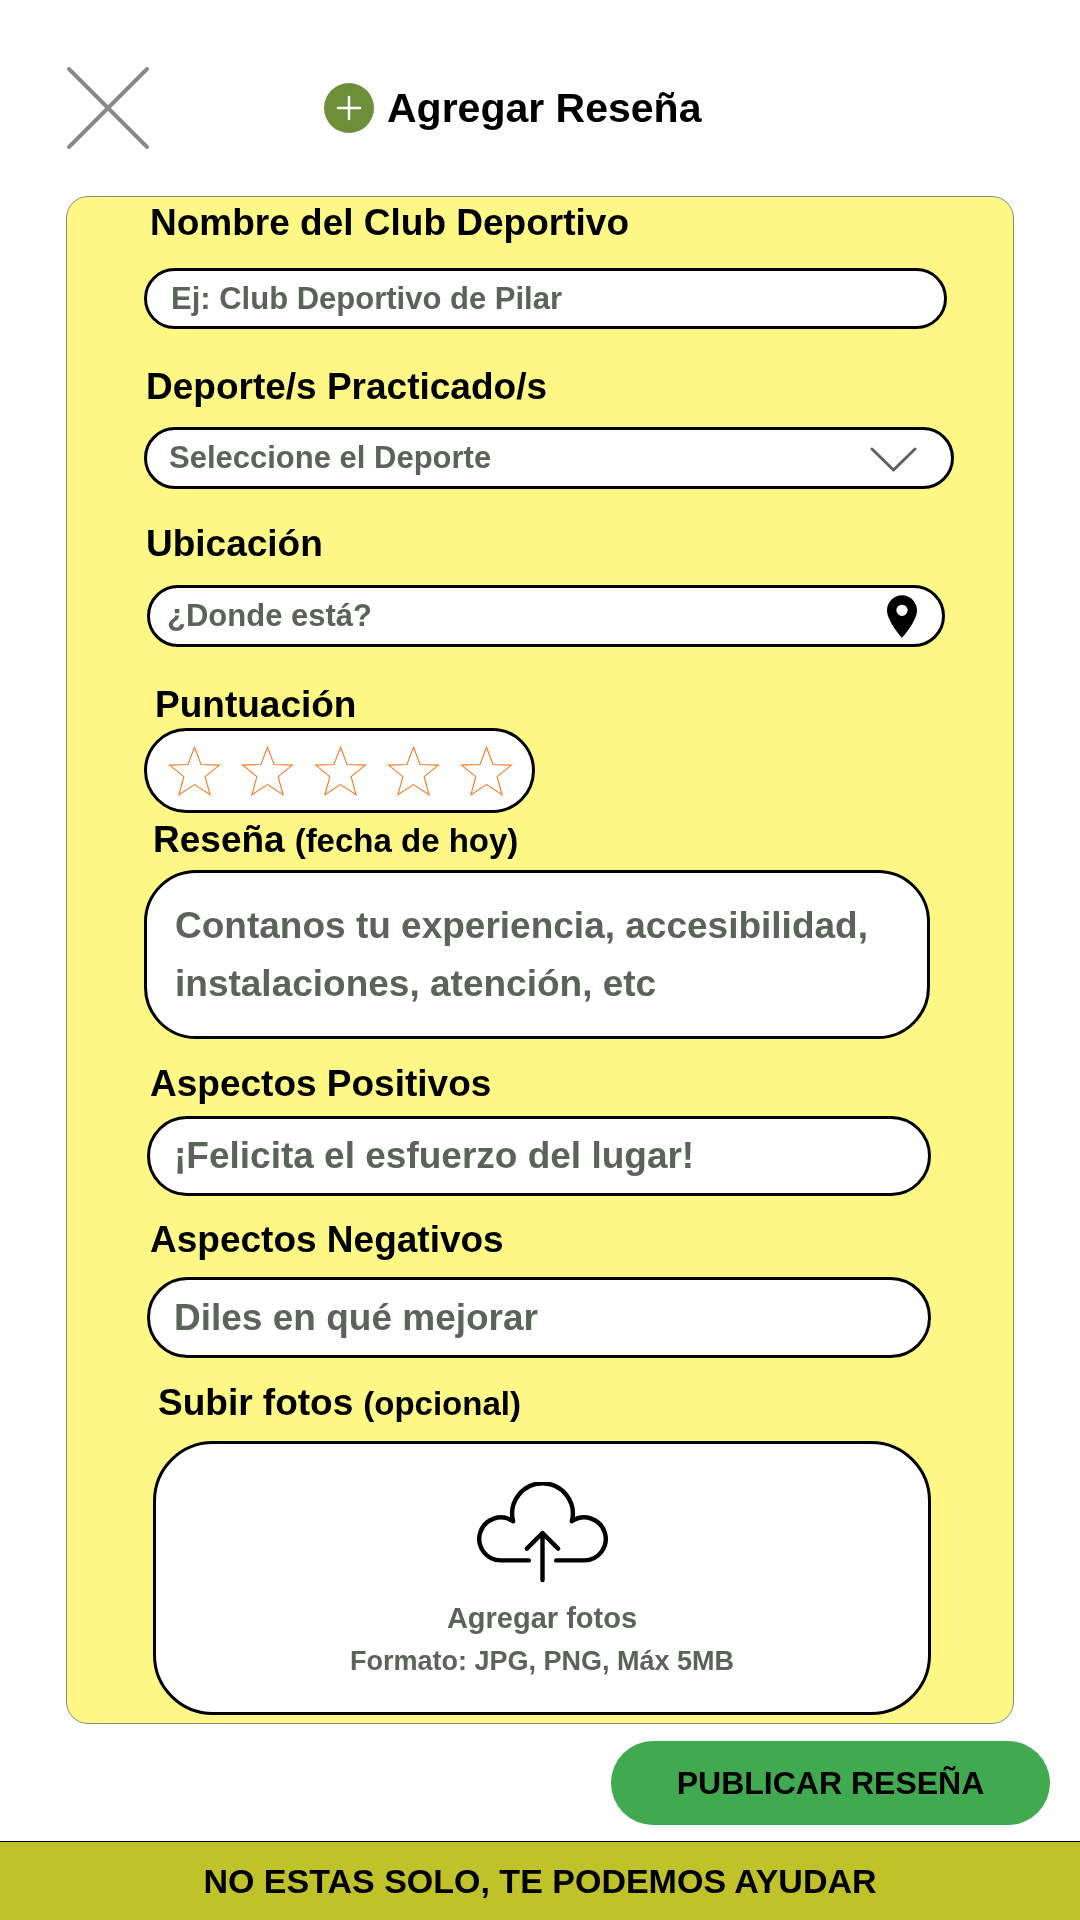 The image size is (1080, 1920). What do you see at coordinates (327, 1239) in the screenshot?
I see `field-label: Aspectos Negativos` at bounding box center [327, 1239].